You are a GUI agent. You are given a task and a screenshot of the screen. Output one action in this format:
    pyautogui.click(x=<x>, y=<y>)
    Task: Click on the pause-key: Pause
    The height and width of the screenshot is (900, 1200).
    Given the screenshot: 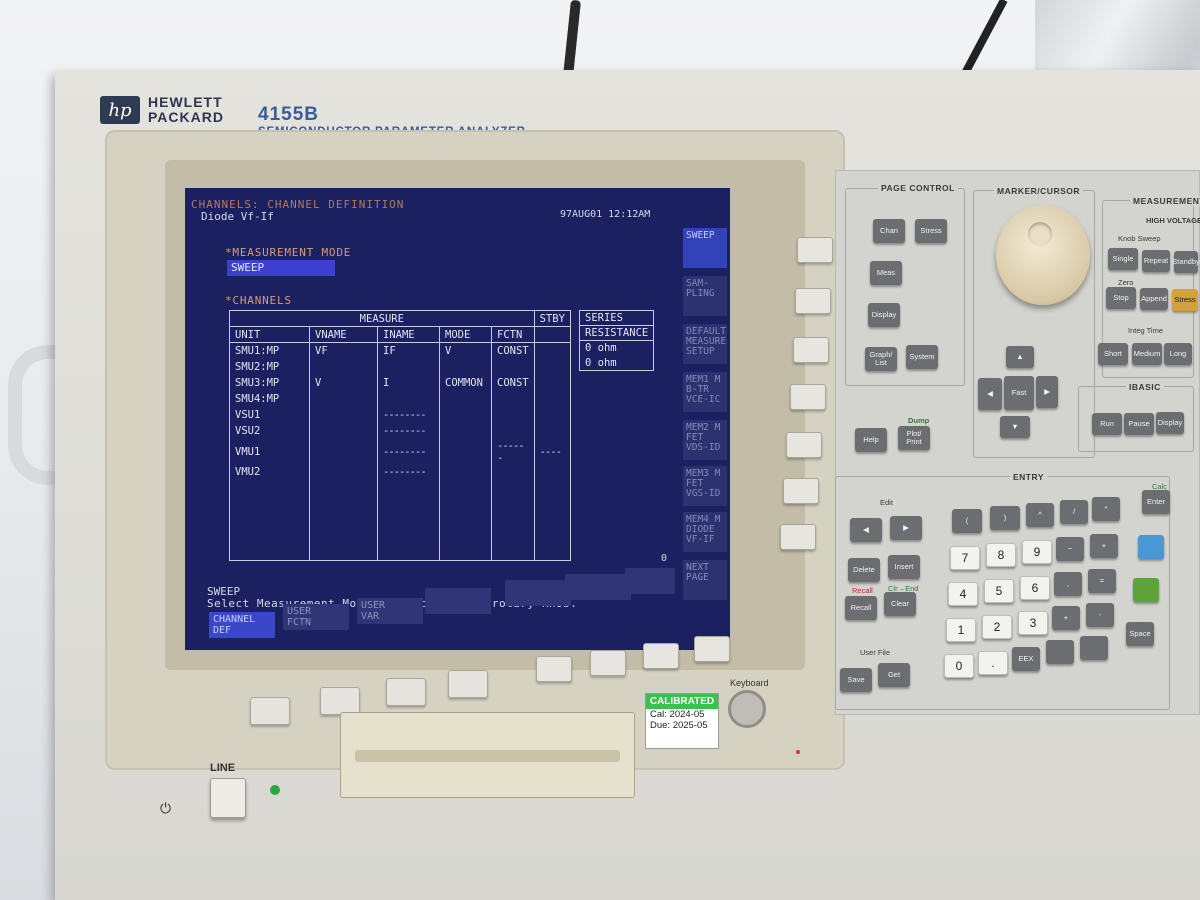 What is the action you would take?
    pyautogui.click(x=1139, y=424)
    